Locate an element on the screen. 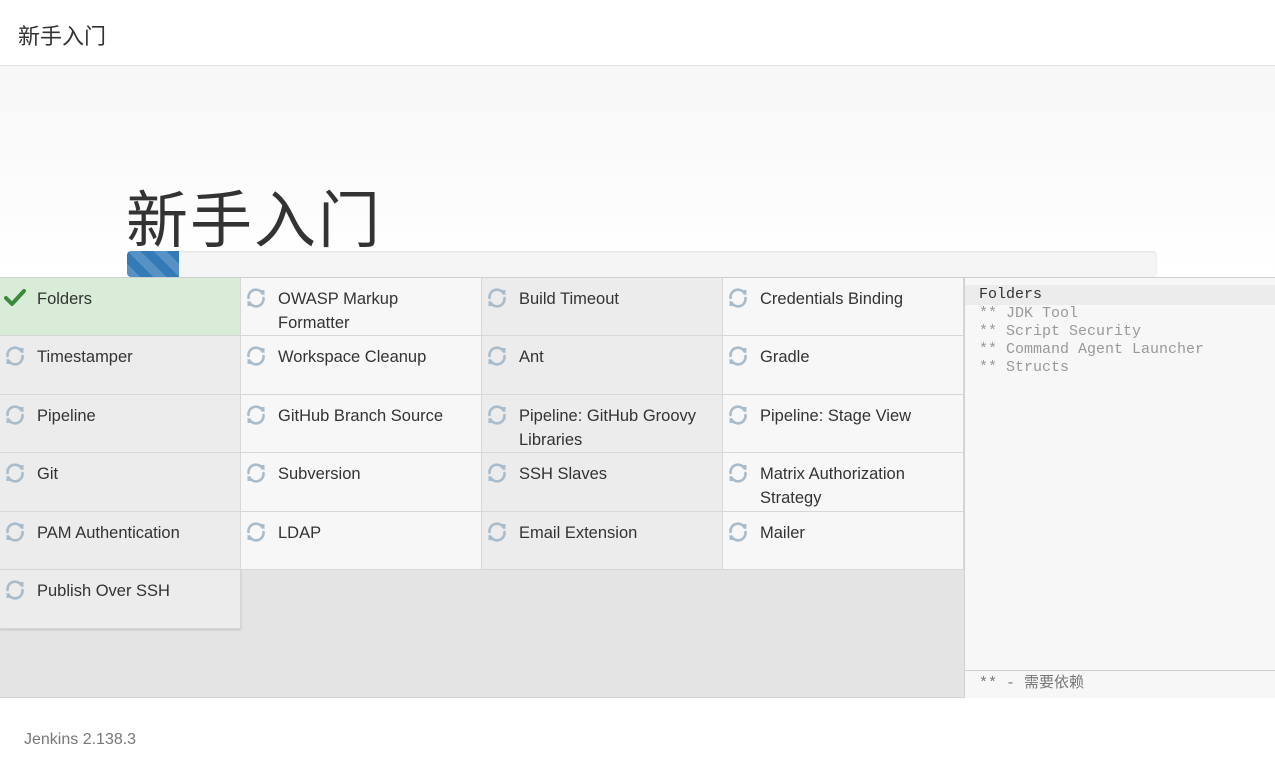 Image resolution: width=1275 pixels, height=764 pixels. log-dependency: ** Script Security is located at coordinates (1060, 331).